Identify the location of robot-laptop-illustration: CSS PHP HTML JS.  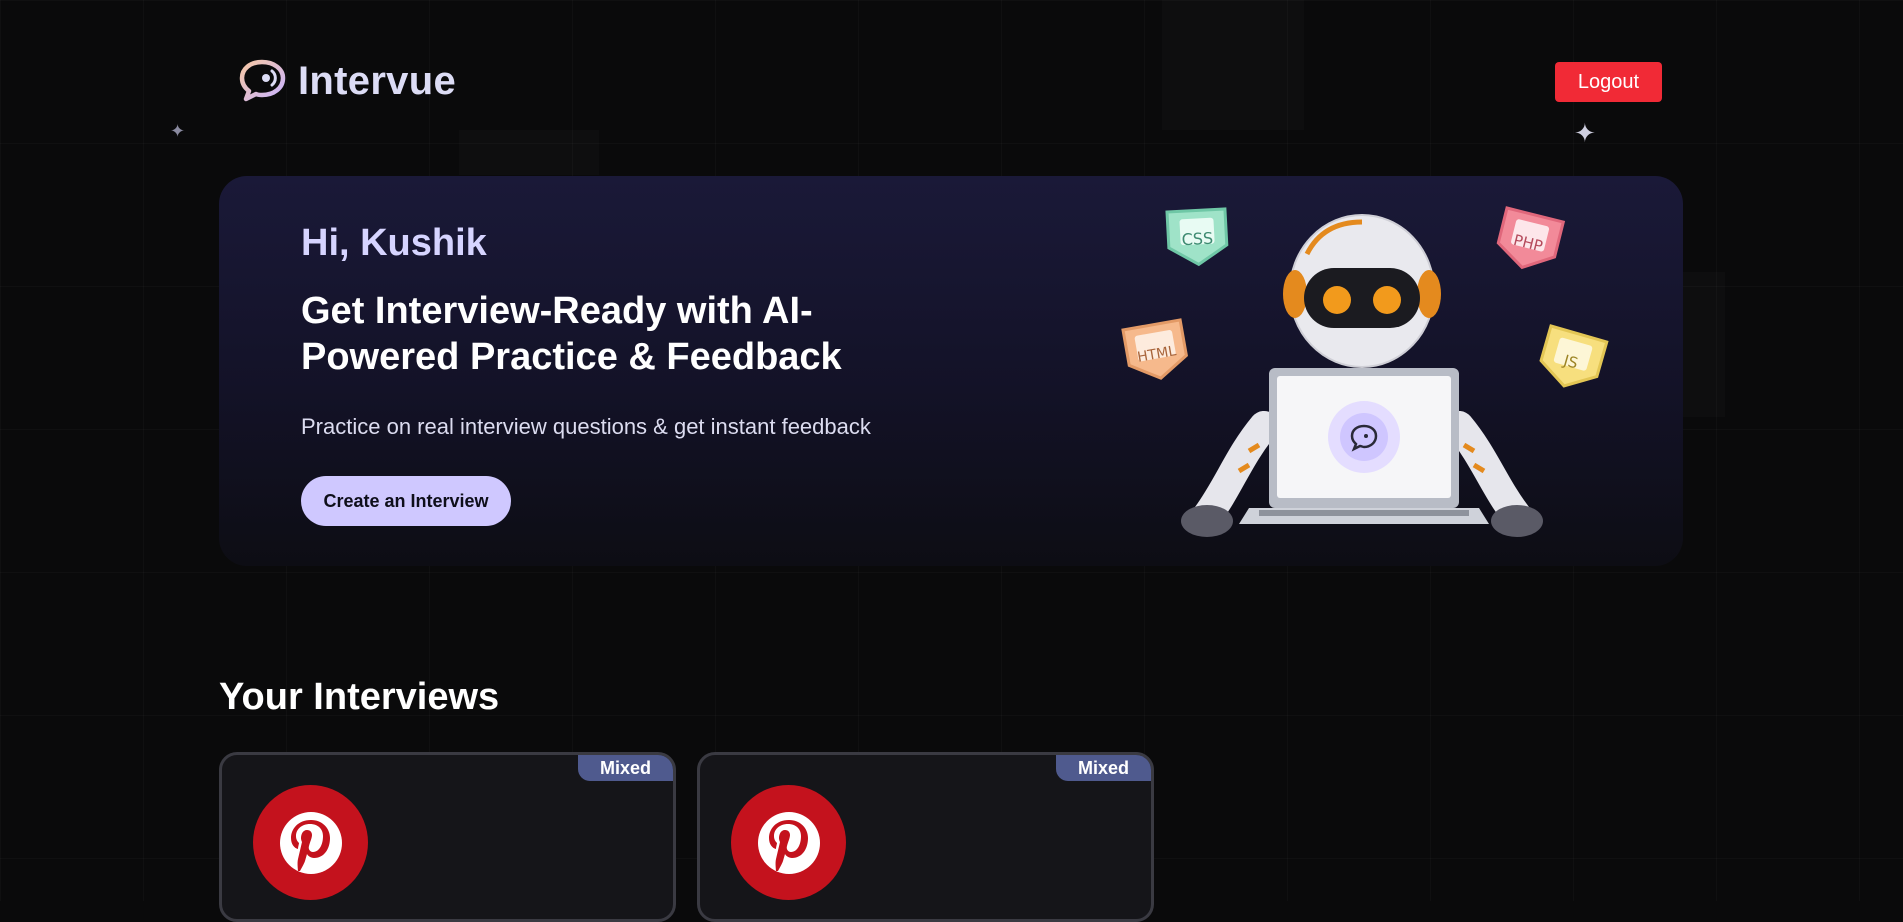
(1359, 381).